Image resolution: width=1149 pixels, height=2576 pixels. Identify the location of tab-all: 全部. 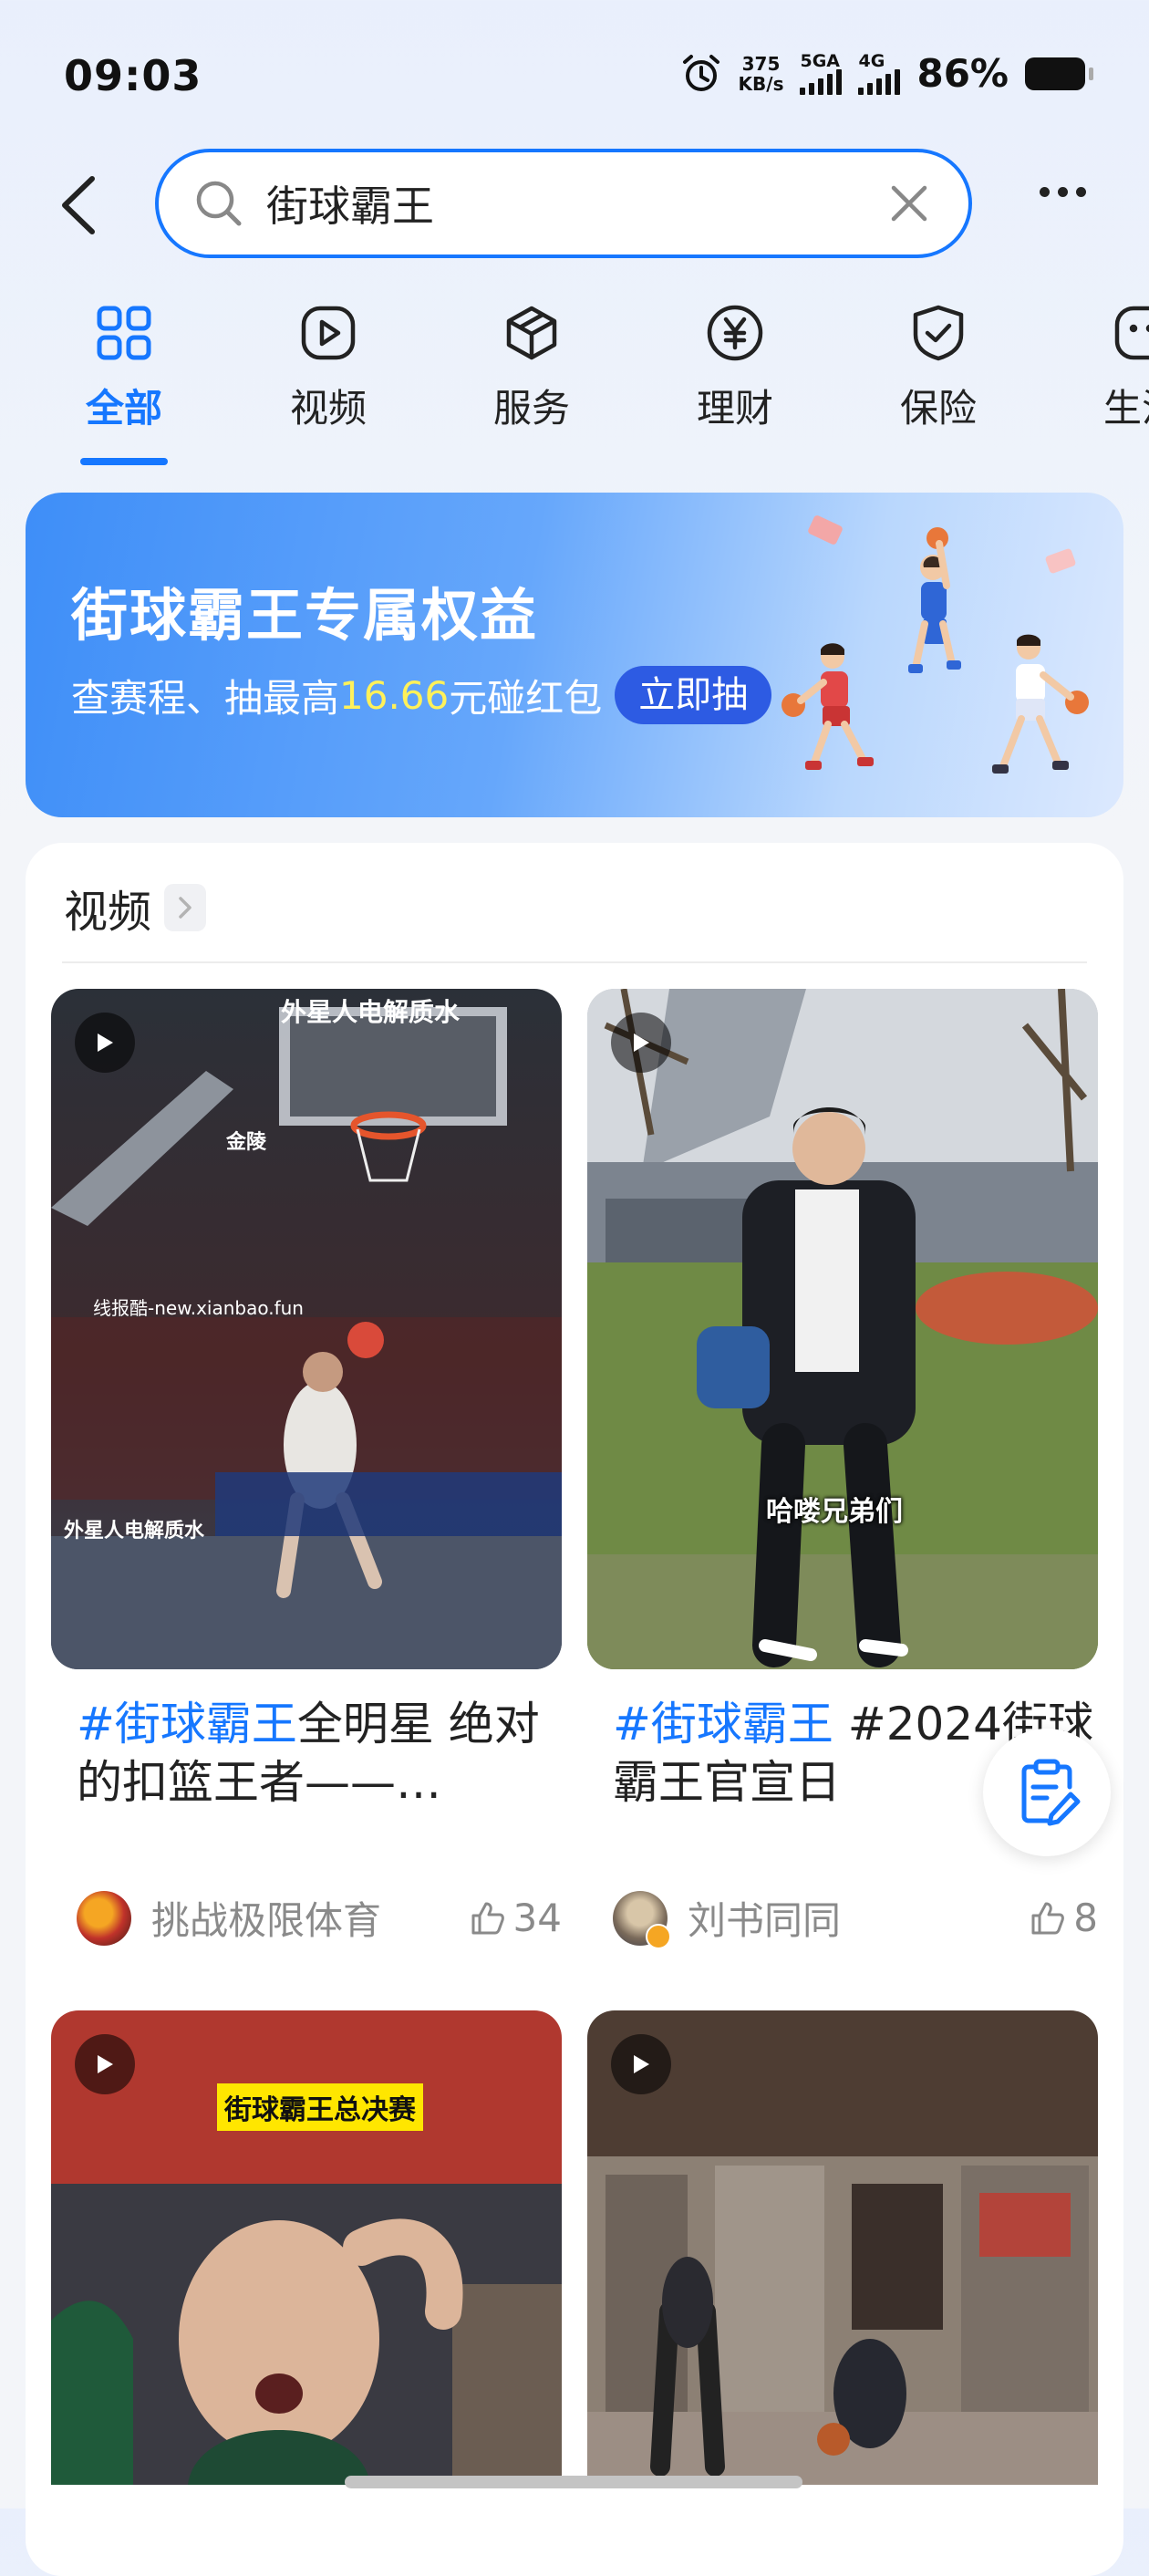
(124, 367).